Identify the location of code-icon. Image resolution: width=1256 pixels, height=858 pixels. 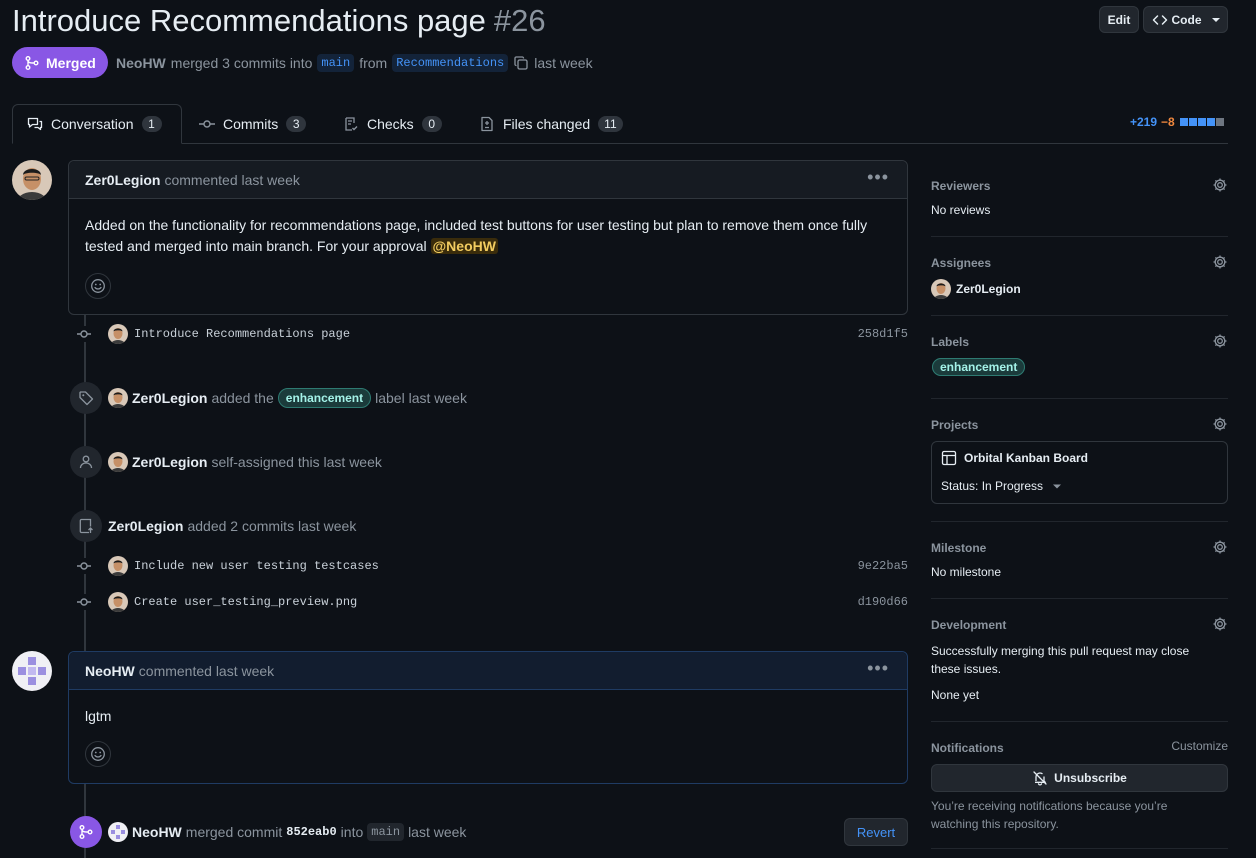
(1160, 20).